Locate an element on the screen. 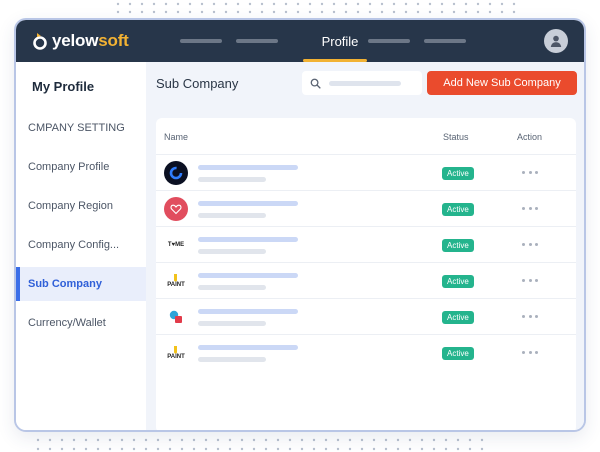 The image size is (600, 452). sidebar-title: My Profile is located at coordinates (63, 86).